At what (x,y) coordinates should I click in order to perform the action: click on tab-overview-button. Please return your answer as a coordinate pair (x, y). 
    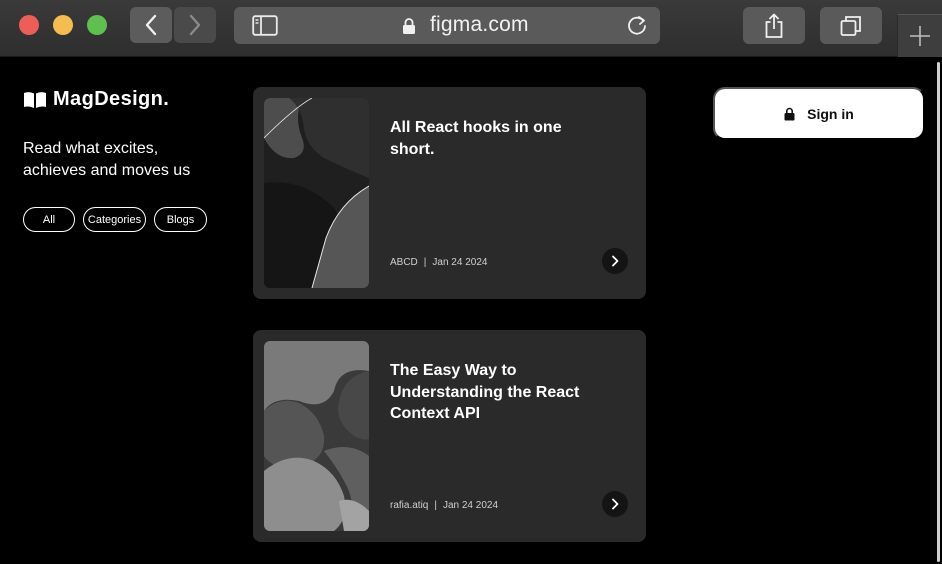
    Looking at the image, I should click on (851, 25).